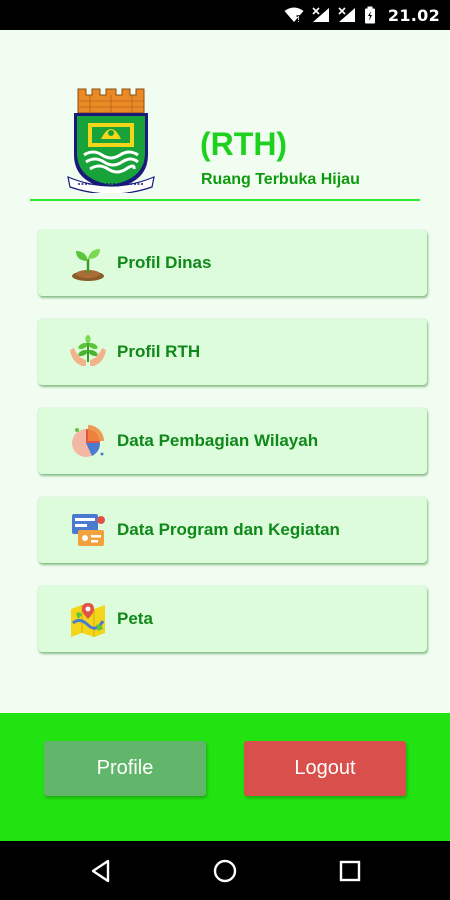  I want to click on signal-2-icon, so click(346, 14).